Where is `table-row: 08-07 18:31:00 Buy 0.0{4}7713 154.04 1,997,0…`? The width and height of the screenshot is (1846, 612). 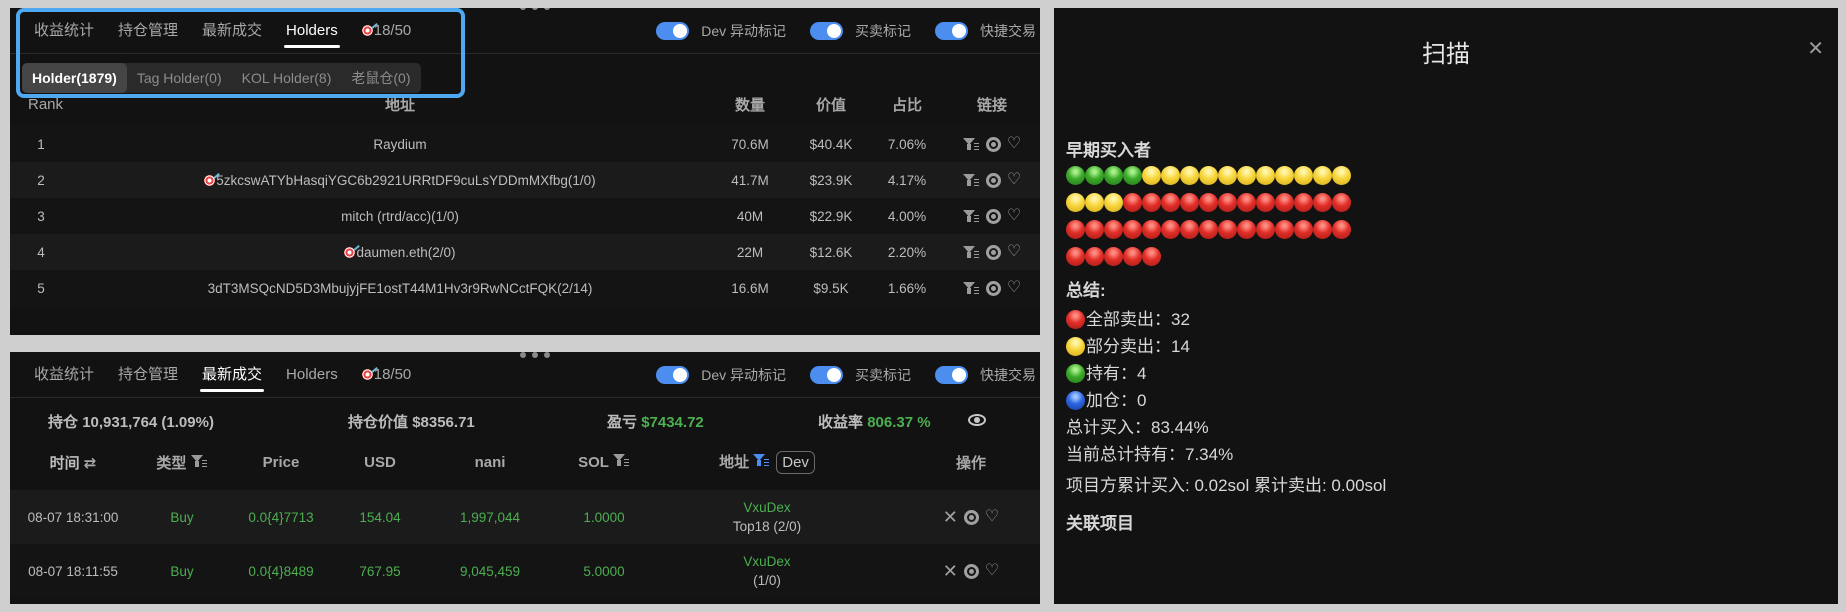 table-row: 08-07 18:31:00 Buy 0.0{4}7713 154.04 1,997,0… is located at coordinates (525, 517).